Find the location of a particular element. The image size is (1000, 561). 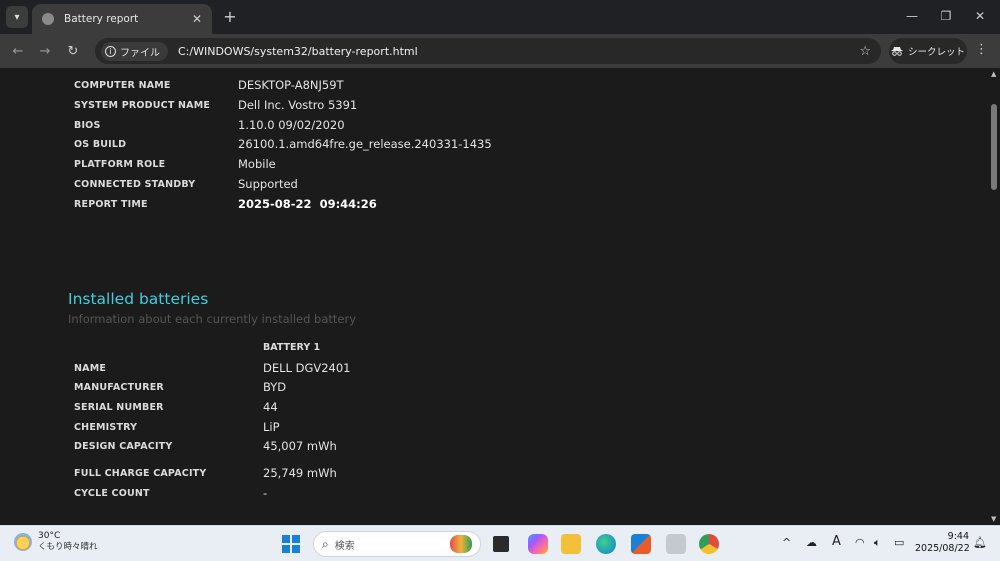

minimize-button: — is located at coordinates (912, 16).